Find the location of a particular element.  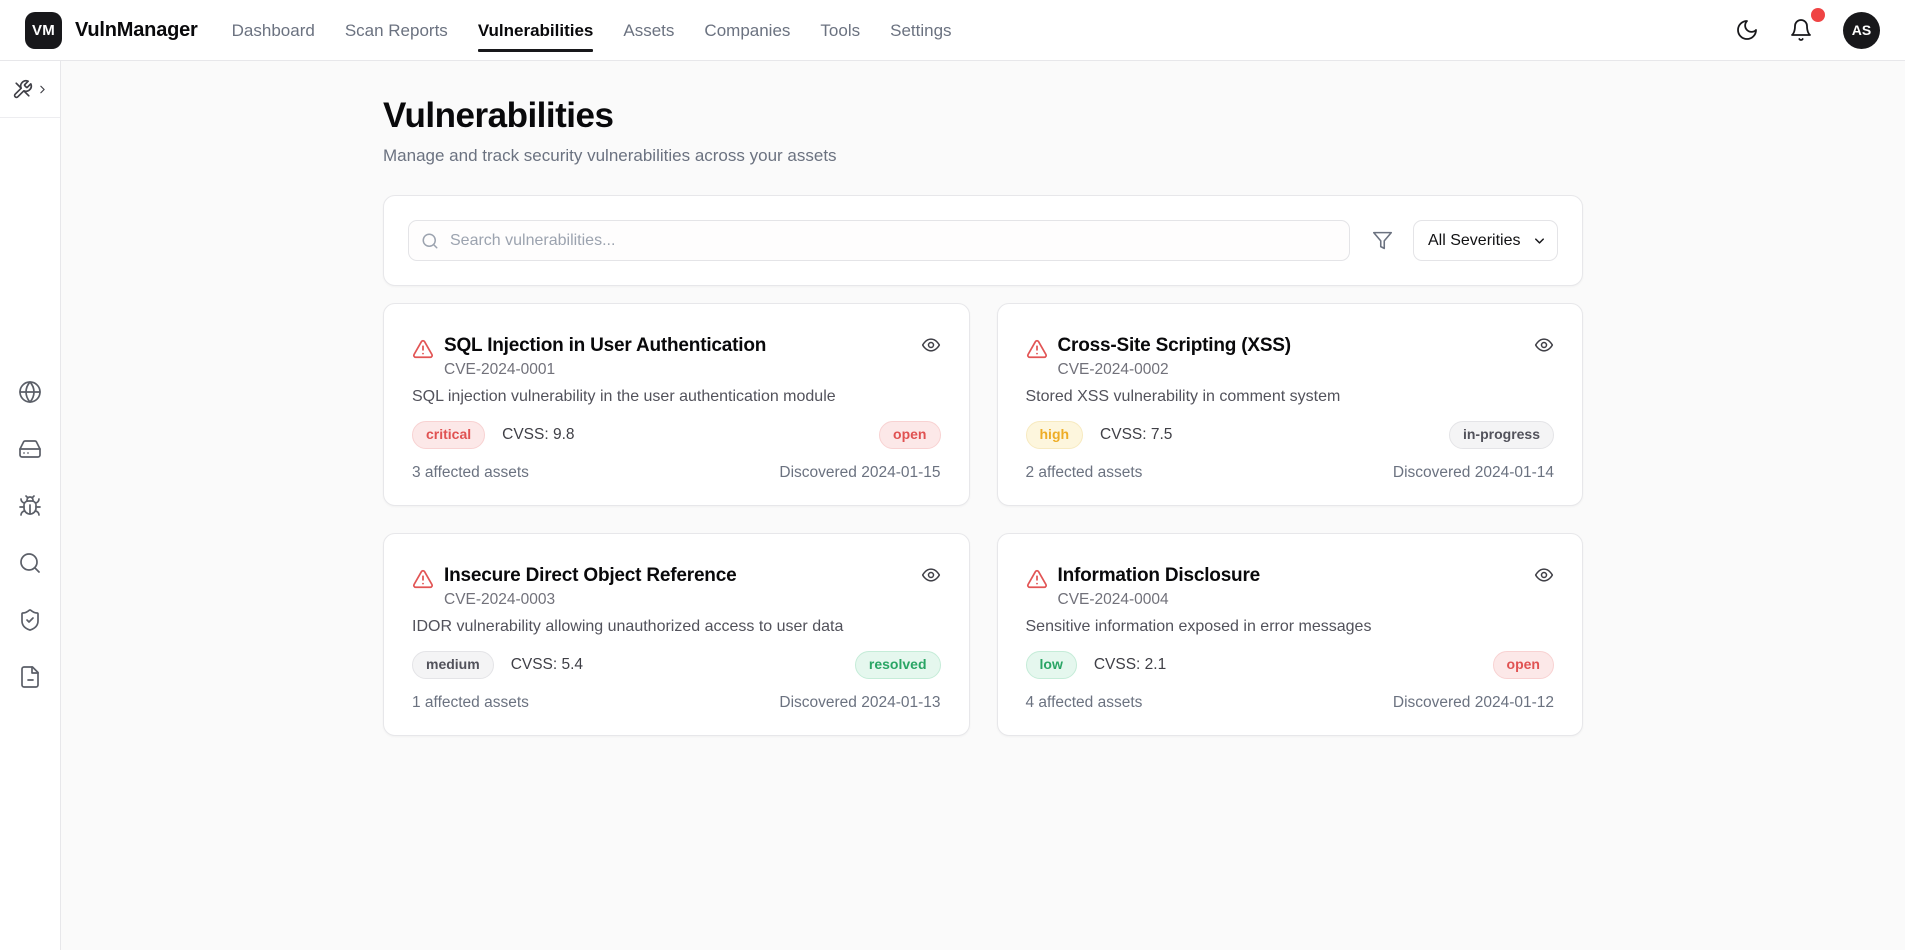

topbar-actions: AS is located at coordinates (1807, 28).